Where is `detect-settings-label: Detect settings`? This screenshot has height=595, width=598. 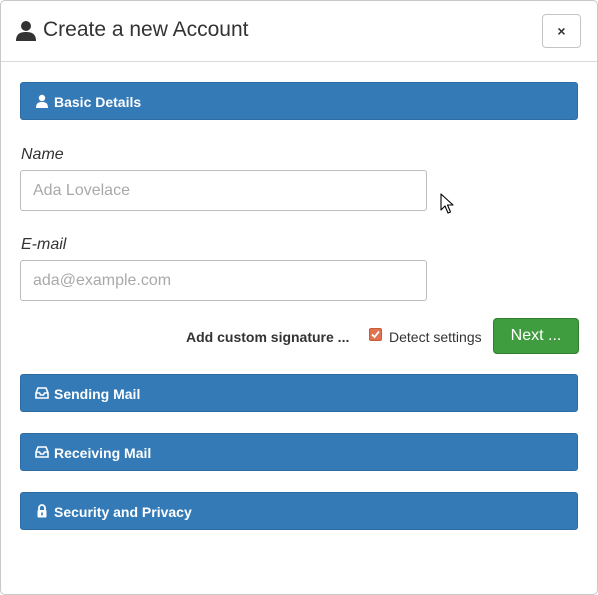
detect-settings-label: Detect settings is located at coordinates (435, 337).